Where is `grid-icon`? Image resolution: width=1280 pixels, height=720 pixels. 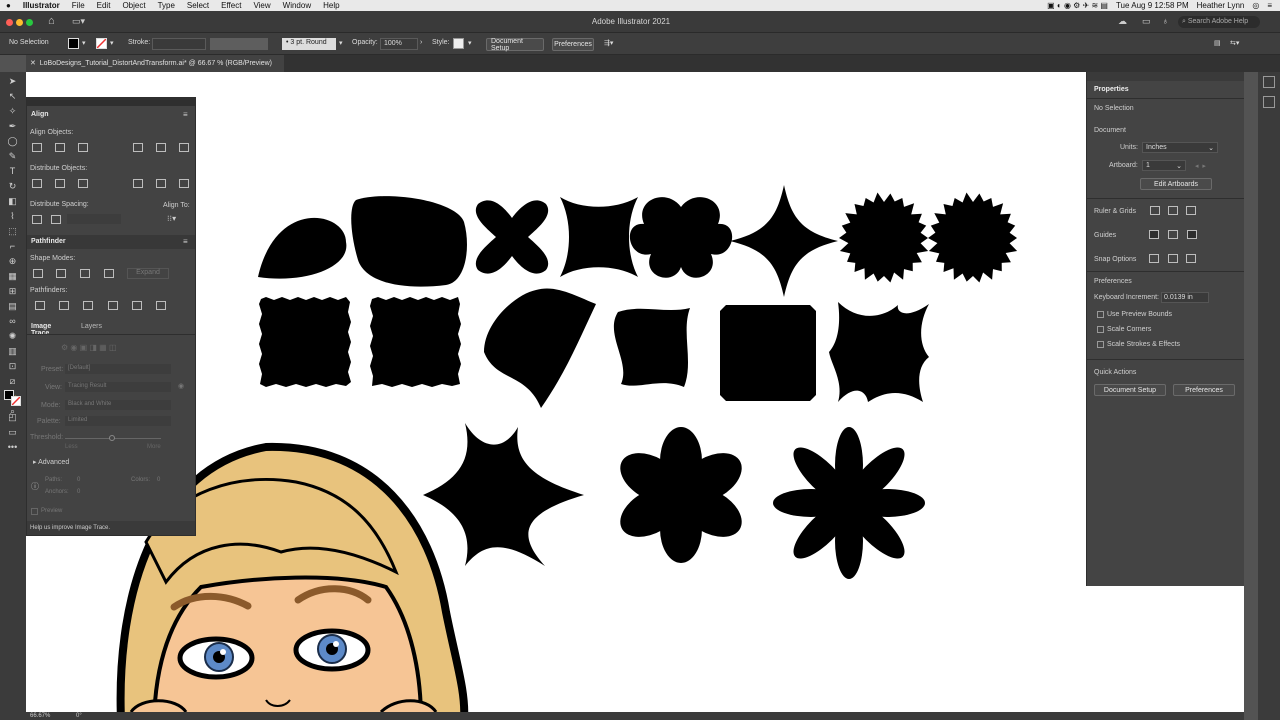 grid-icon is located at coordinates (1173, 210).